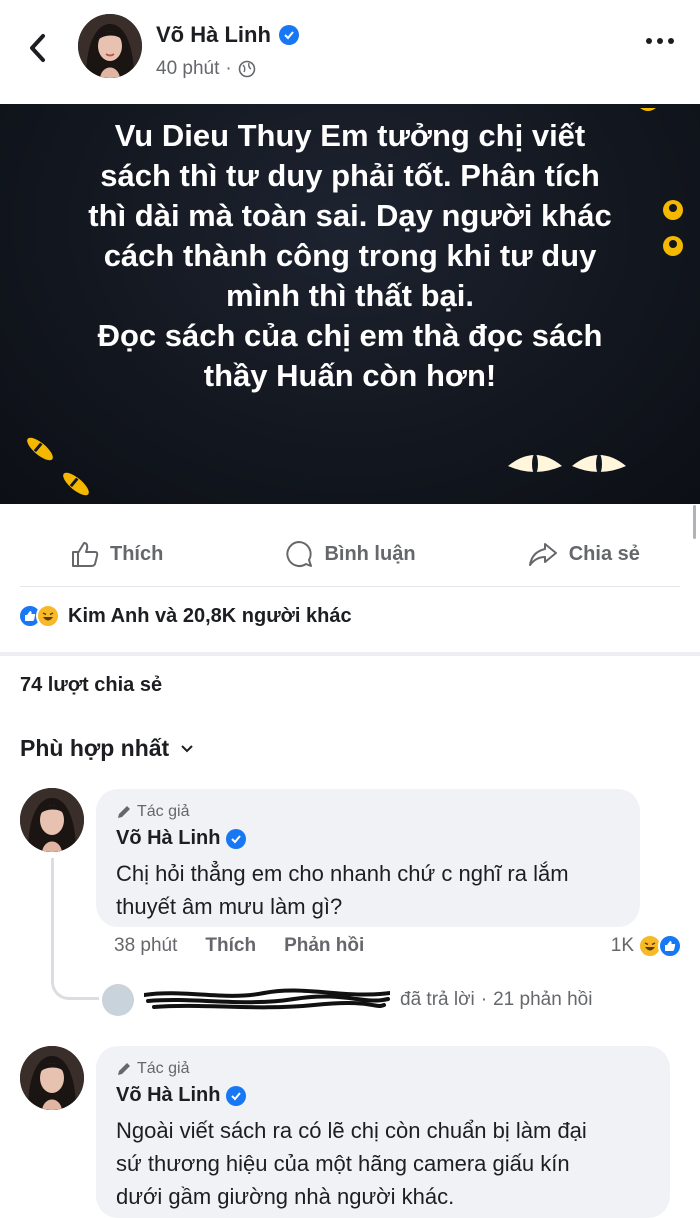 Image resolution: width=700 pixels, height=1218 pixels. What do you see at coordinates (437, 999) in the screenshot?
I see `replied-text: đã trả lời` at bounding box center [437, 999].